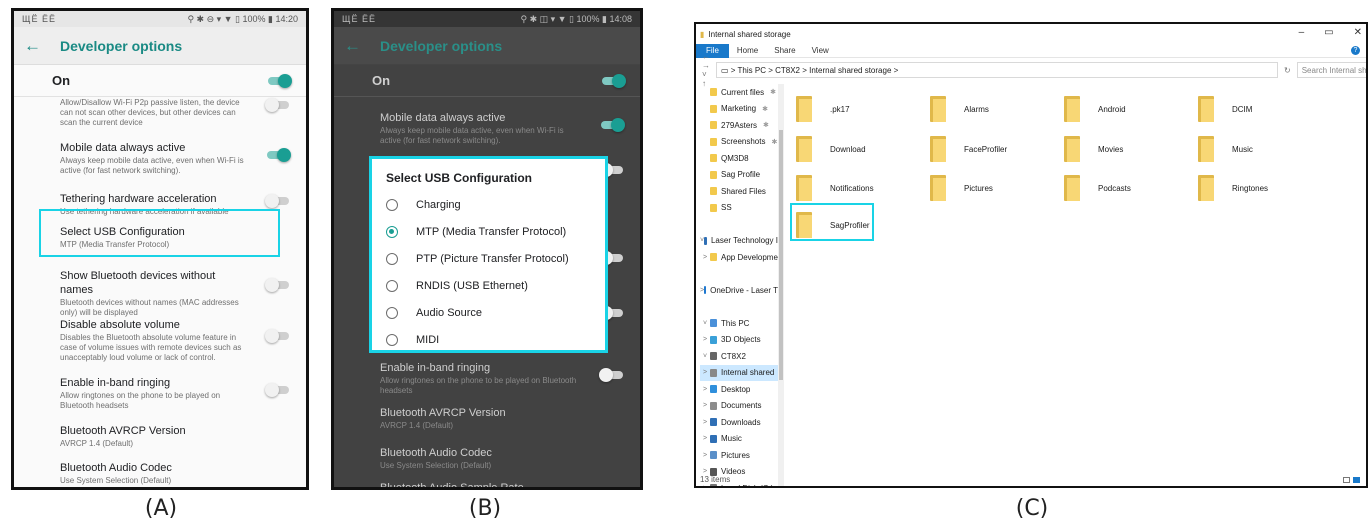 This screenshot has height=526, width=1370. I want to click on nav-item: ˅ Laser Technology I, so click(739, 241).